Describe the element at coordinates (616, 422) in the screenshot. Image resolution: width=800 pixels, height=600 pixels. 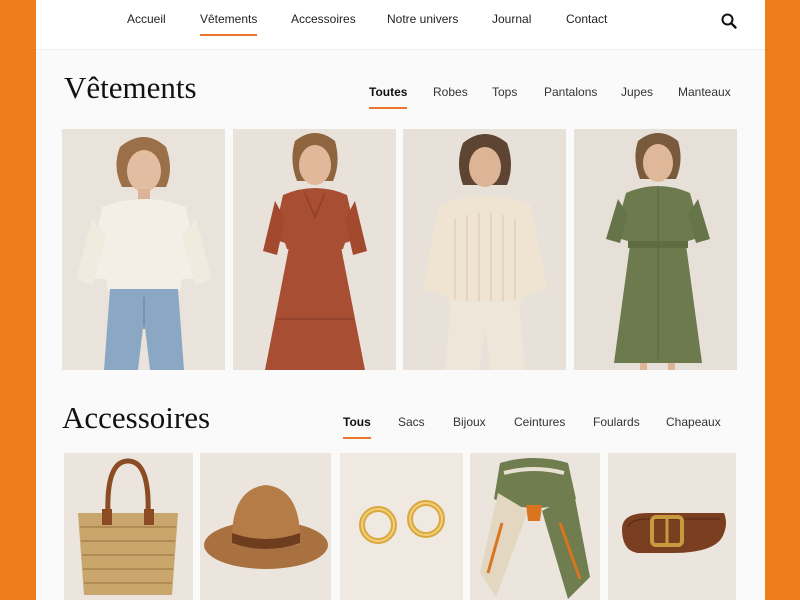
I see `tab-foulards: Foulards` at that location.